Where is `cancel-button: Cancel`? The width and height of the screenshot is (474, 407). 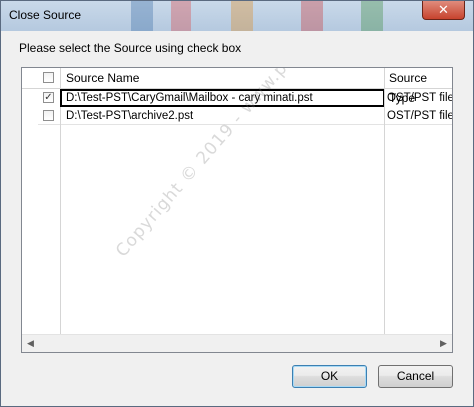 cancel-button: Cancel is located at coordinates (415, 376).